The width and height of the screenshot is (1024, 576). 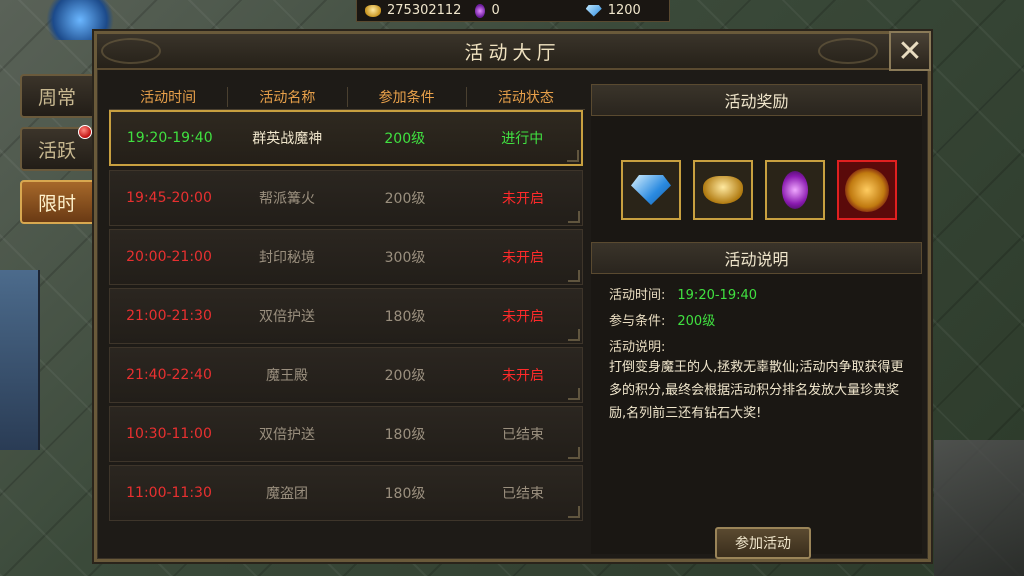 I want to click on ornament-left, so click(x=131, y=51).